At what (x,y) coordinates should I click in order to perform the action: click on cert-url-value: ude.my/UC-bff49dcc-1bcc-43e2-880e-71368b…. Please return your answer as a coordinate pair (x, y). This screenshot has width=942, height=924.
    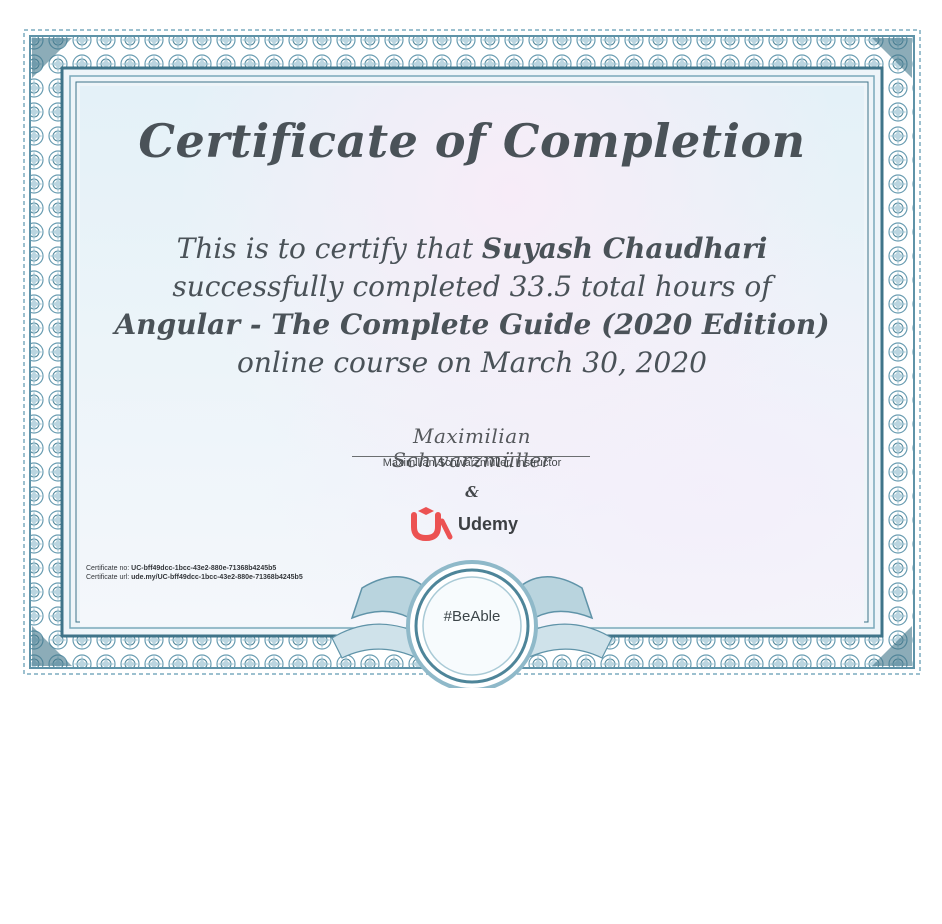
    Looking at the image, I should click on (217, 577).